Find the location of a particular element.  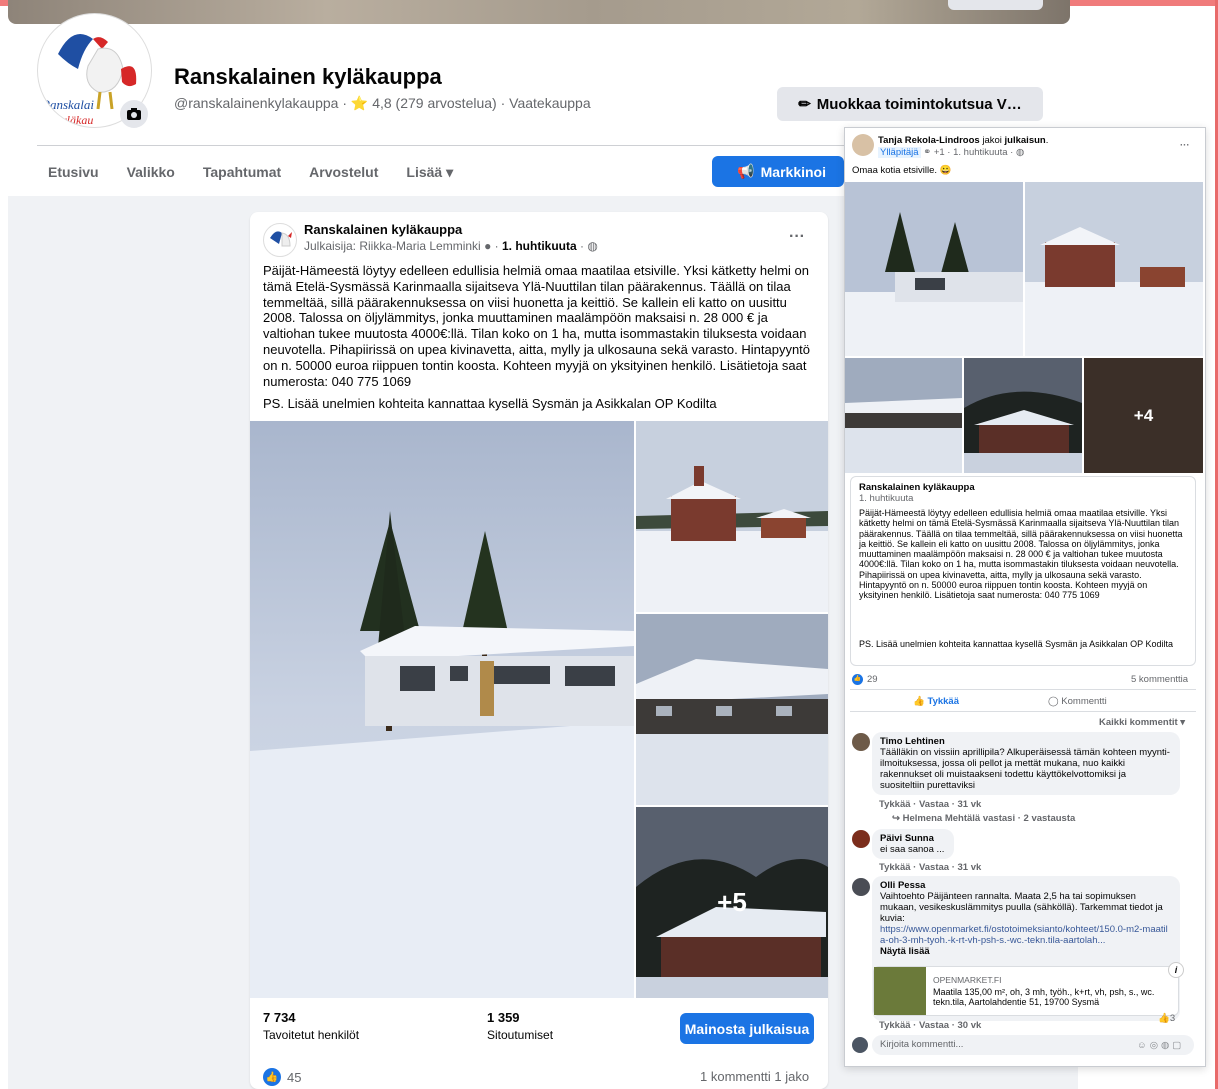

camera-icon is located at coordinates (134, 114).